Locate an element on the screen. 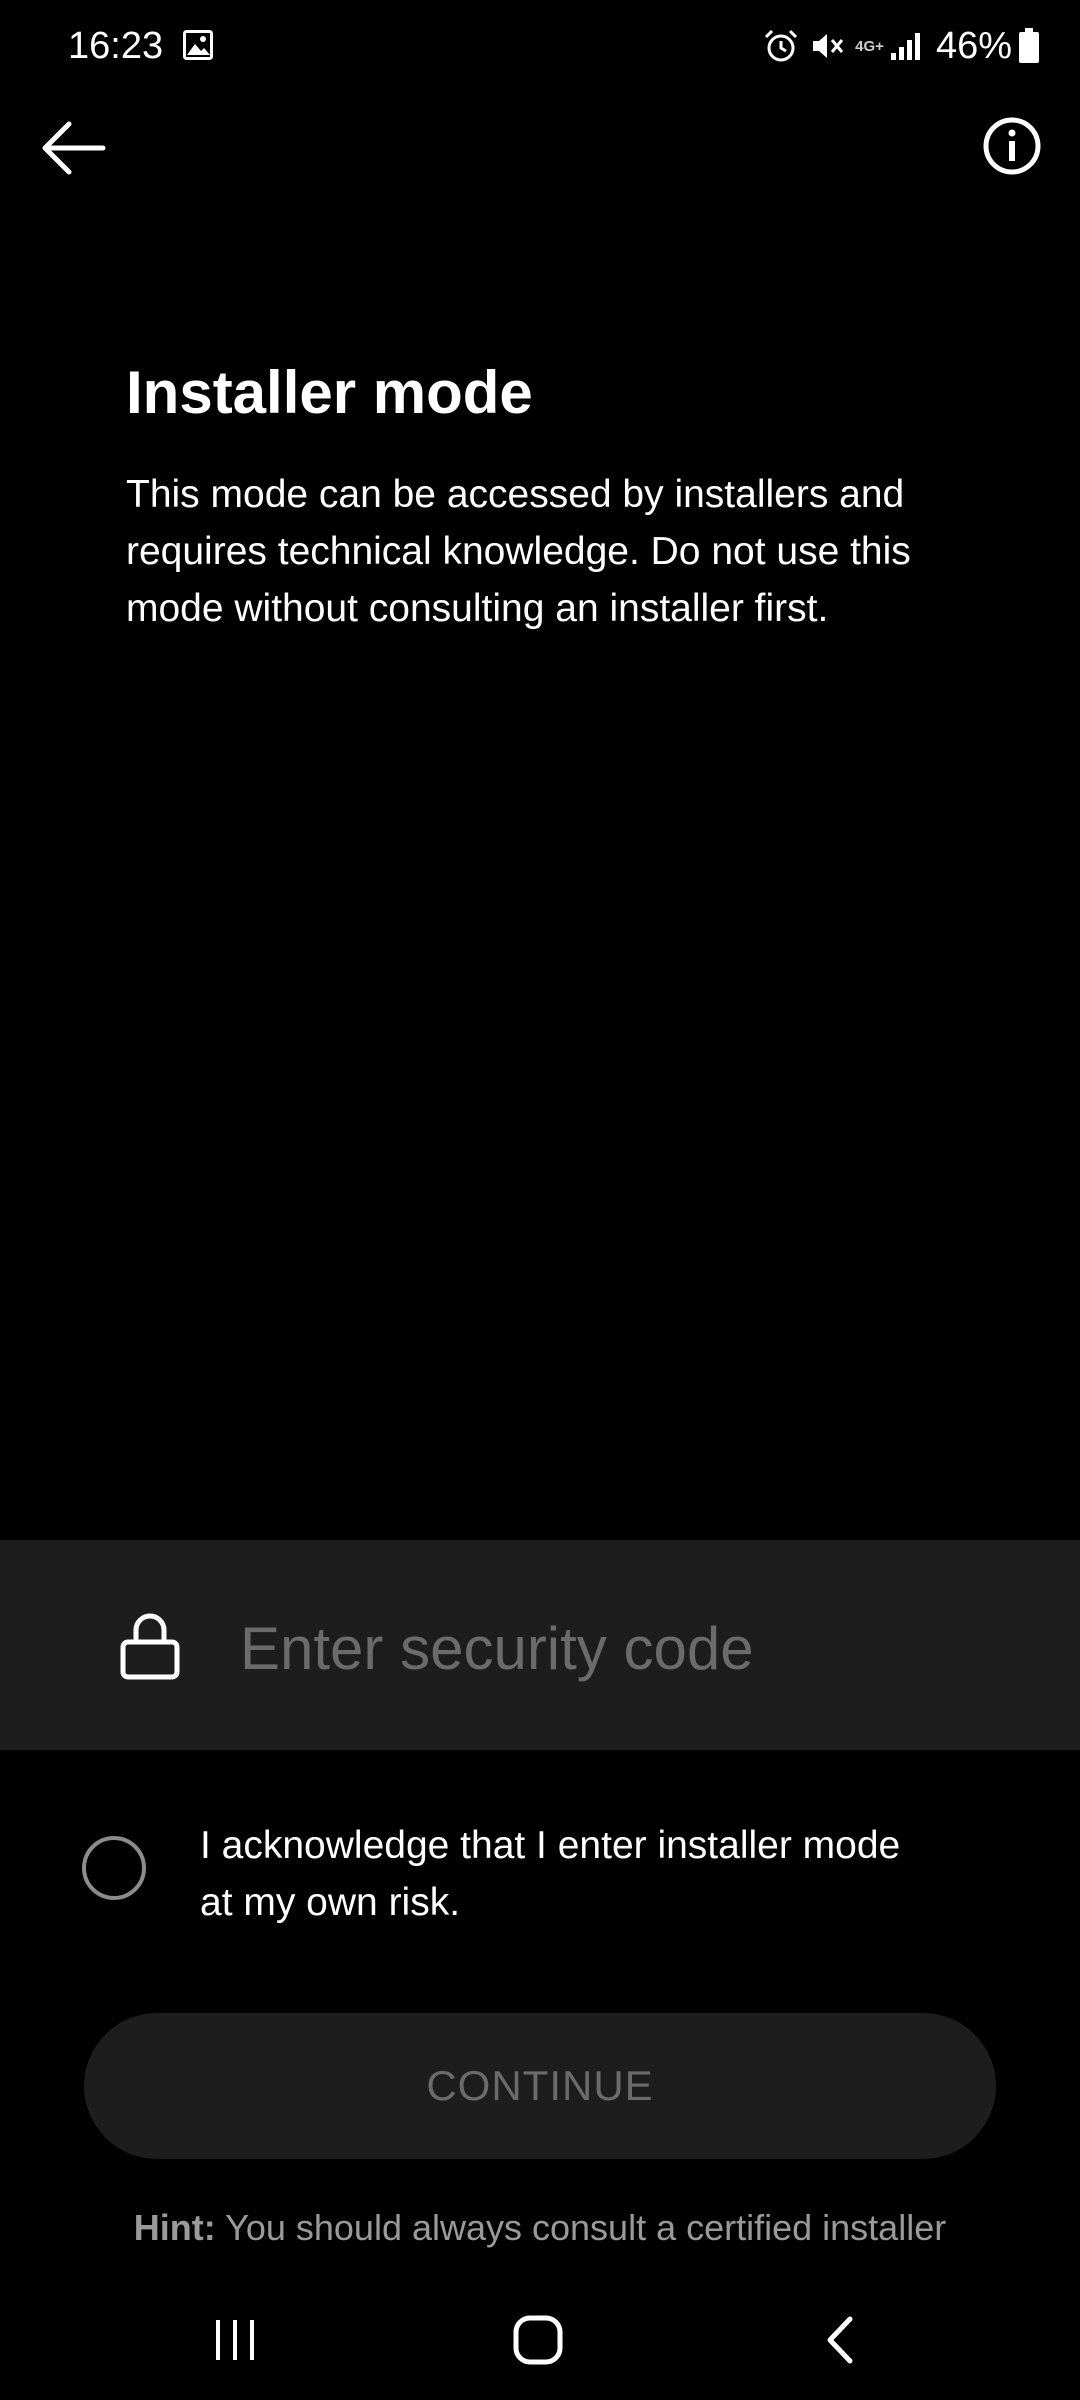 Image resolution: width=1080 pixels, height=2400 pixels. arrow-left-icon is located at coordinates (74, 148).